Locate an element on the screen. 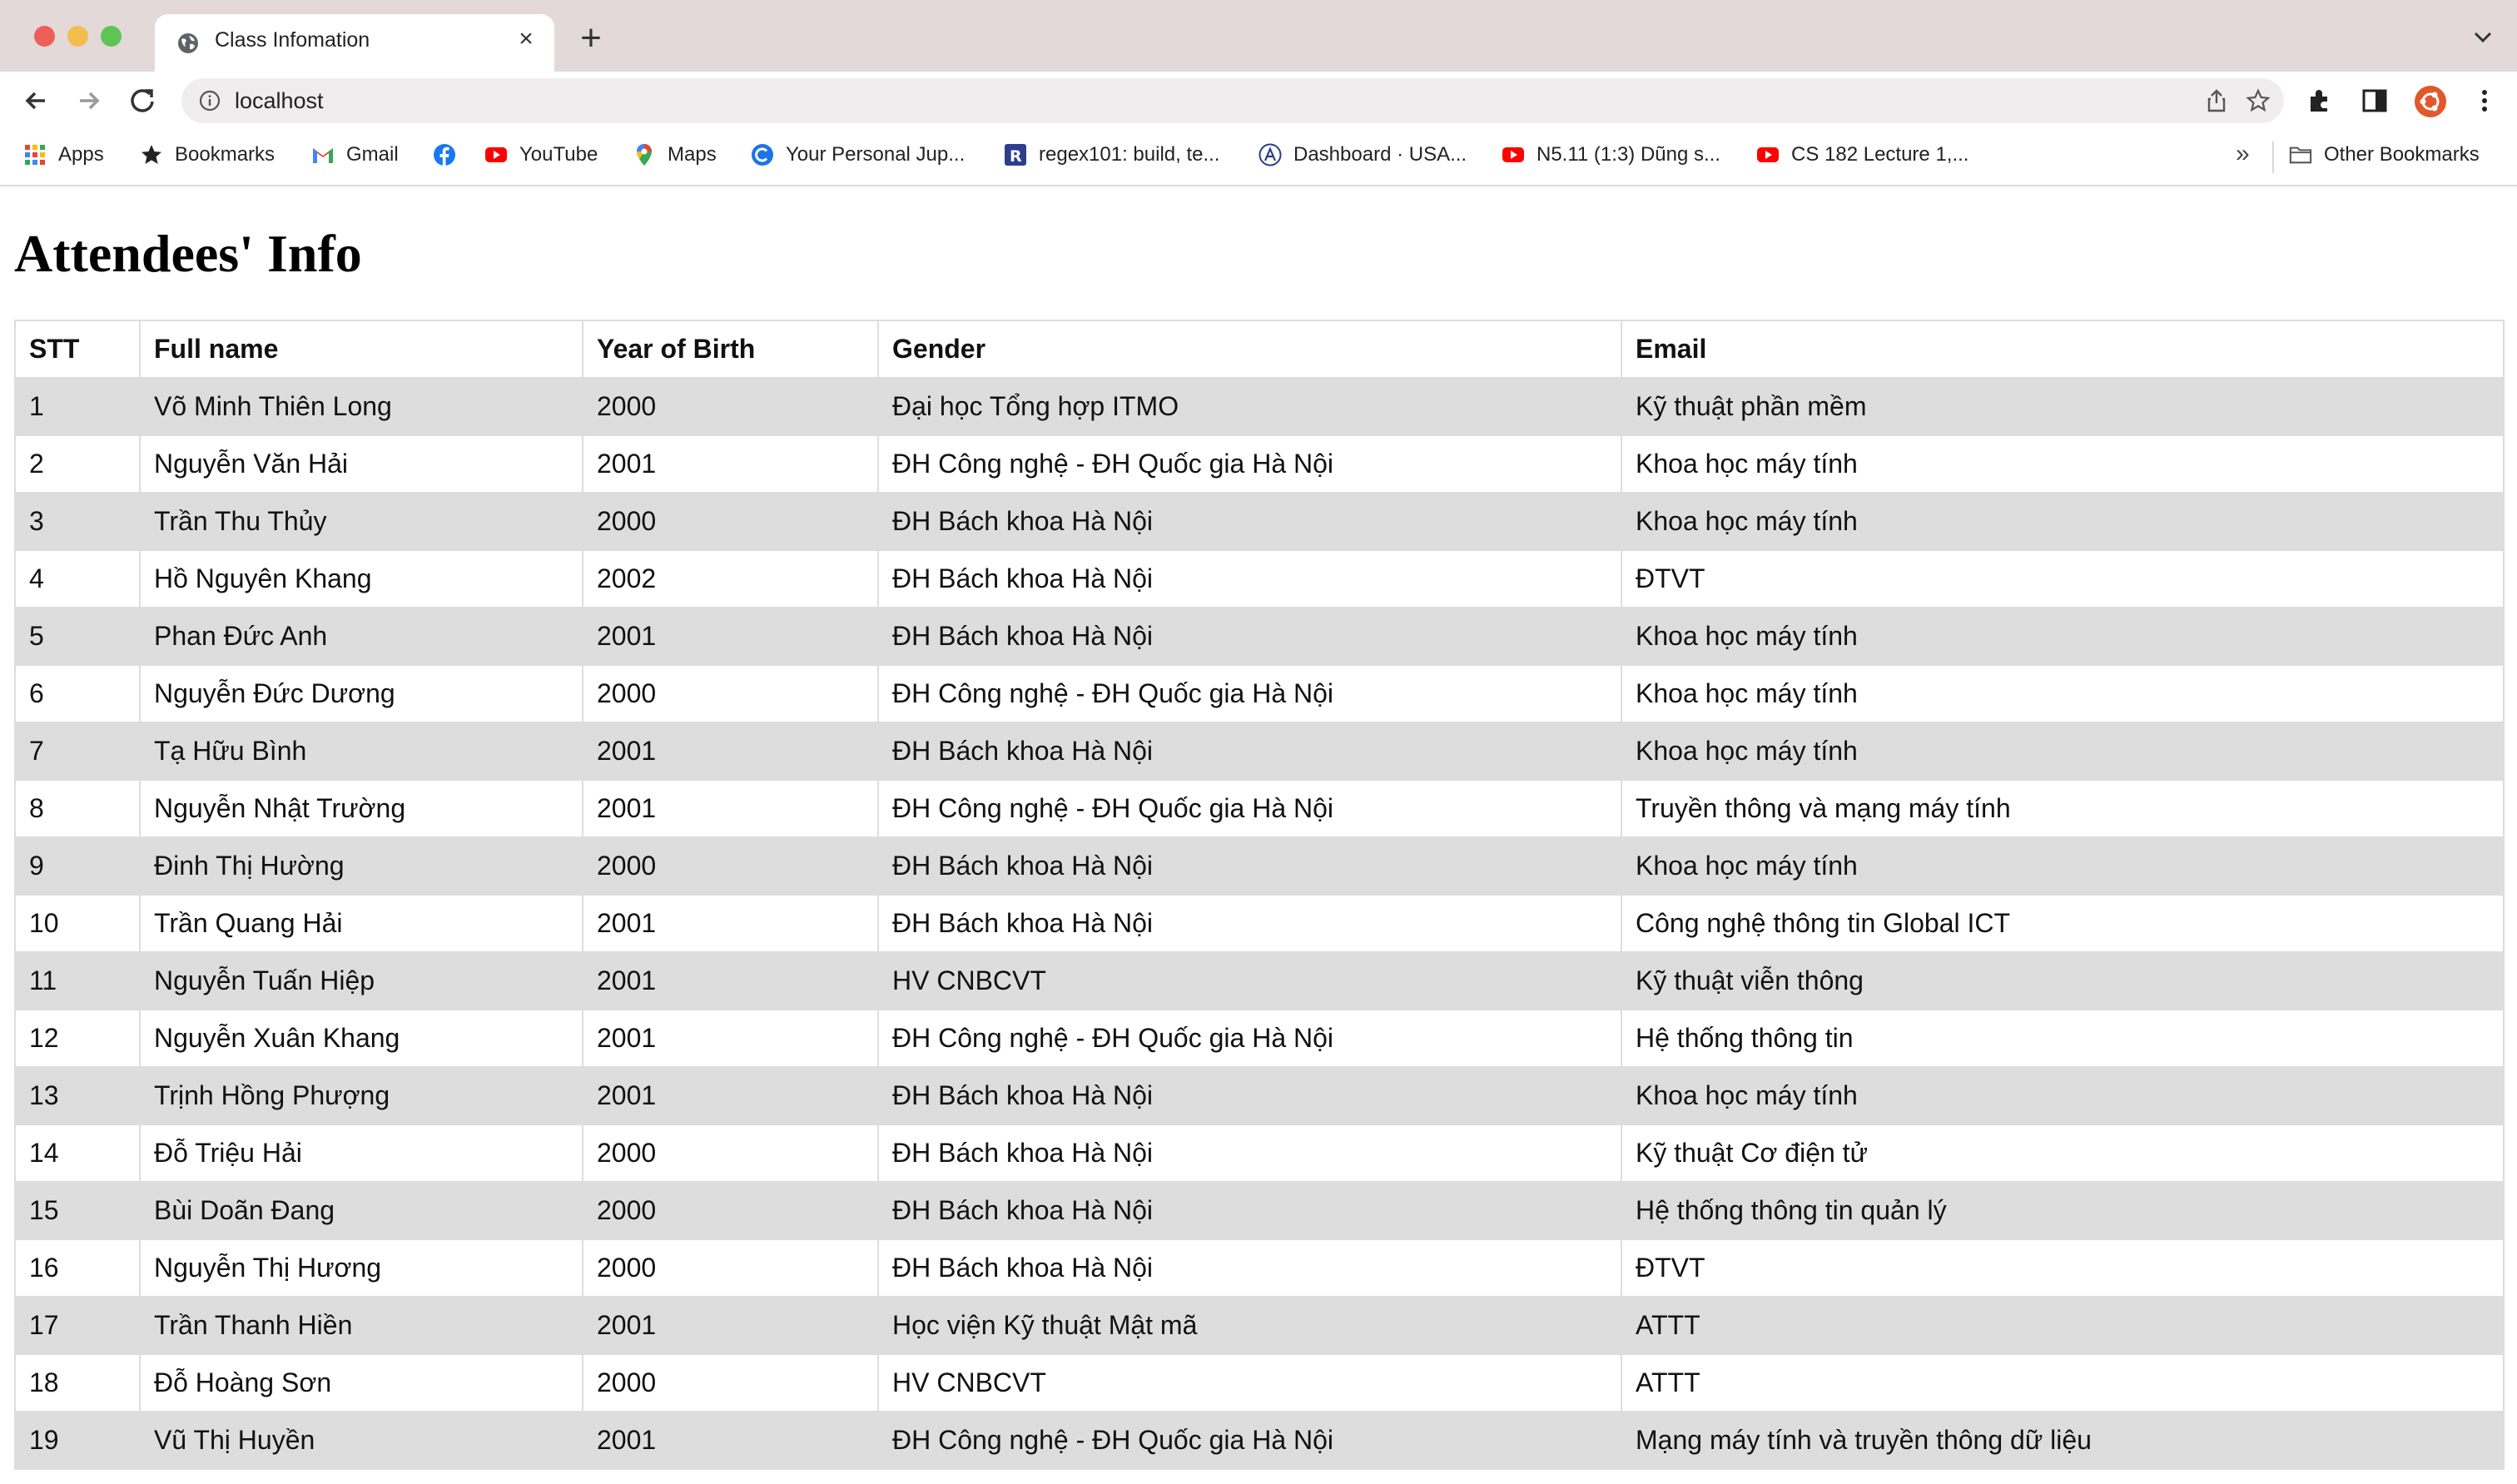 This screenshot has width=2517, height=1484. bookmark-label: Other Bookmarks is located at coordinates (2402, 154).